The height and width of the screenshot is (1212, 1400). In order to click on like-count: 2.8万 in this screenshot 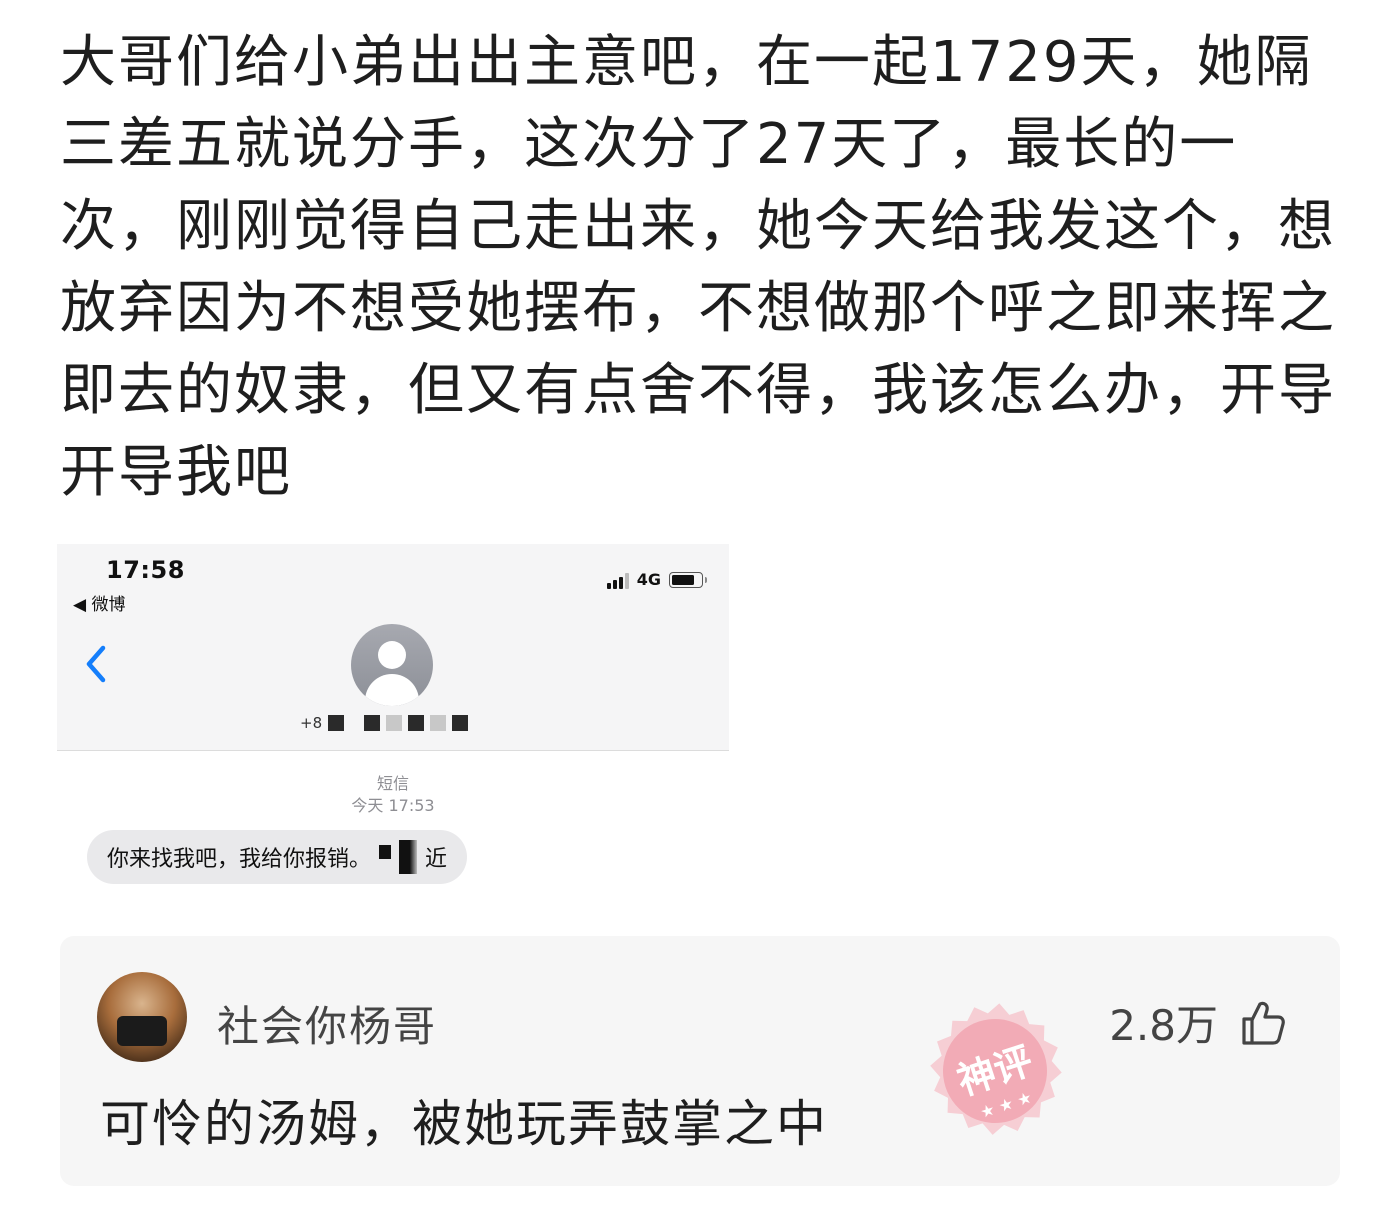, I will do `click(1163, 1025)`.